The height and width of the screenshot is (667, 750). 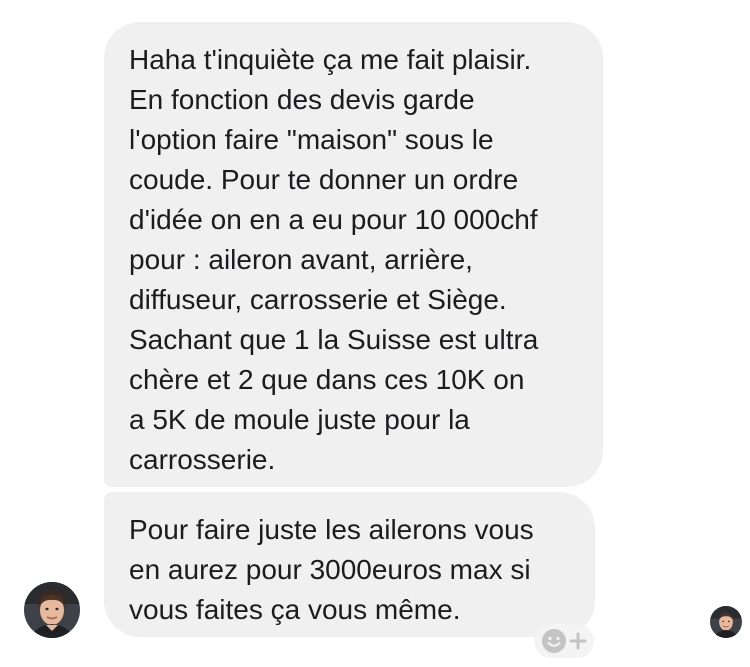 What do you see at coordinates (554, 641) in the screenshot?
I see `smiley-icon` at bounding box center [554, 641].